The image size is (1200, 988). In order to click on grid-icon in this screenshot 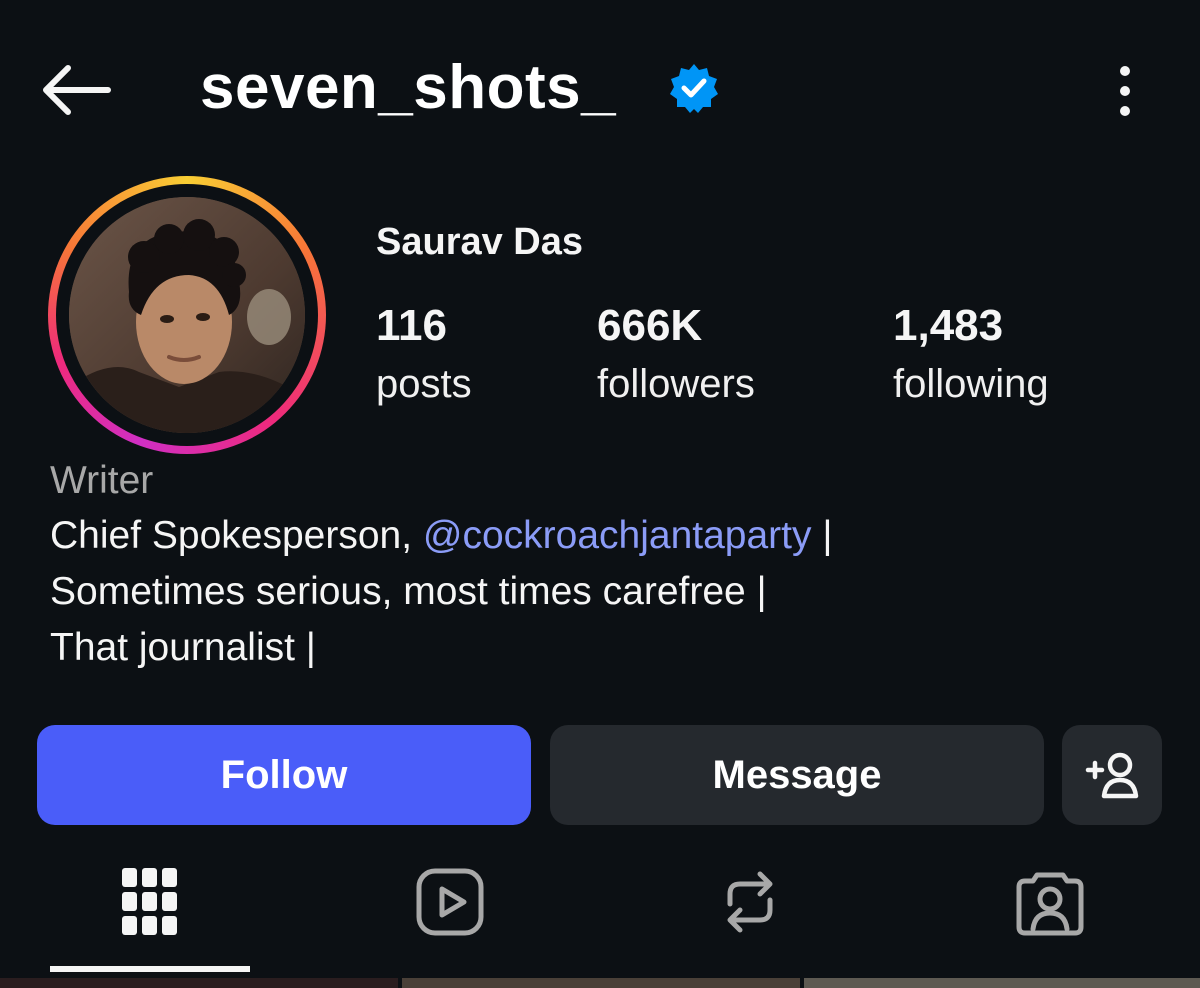, I will do `click(149, 901)`.